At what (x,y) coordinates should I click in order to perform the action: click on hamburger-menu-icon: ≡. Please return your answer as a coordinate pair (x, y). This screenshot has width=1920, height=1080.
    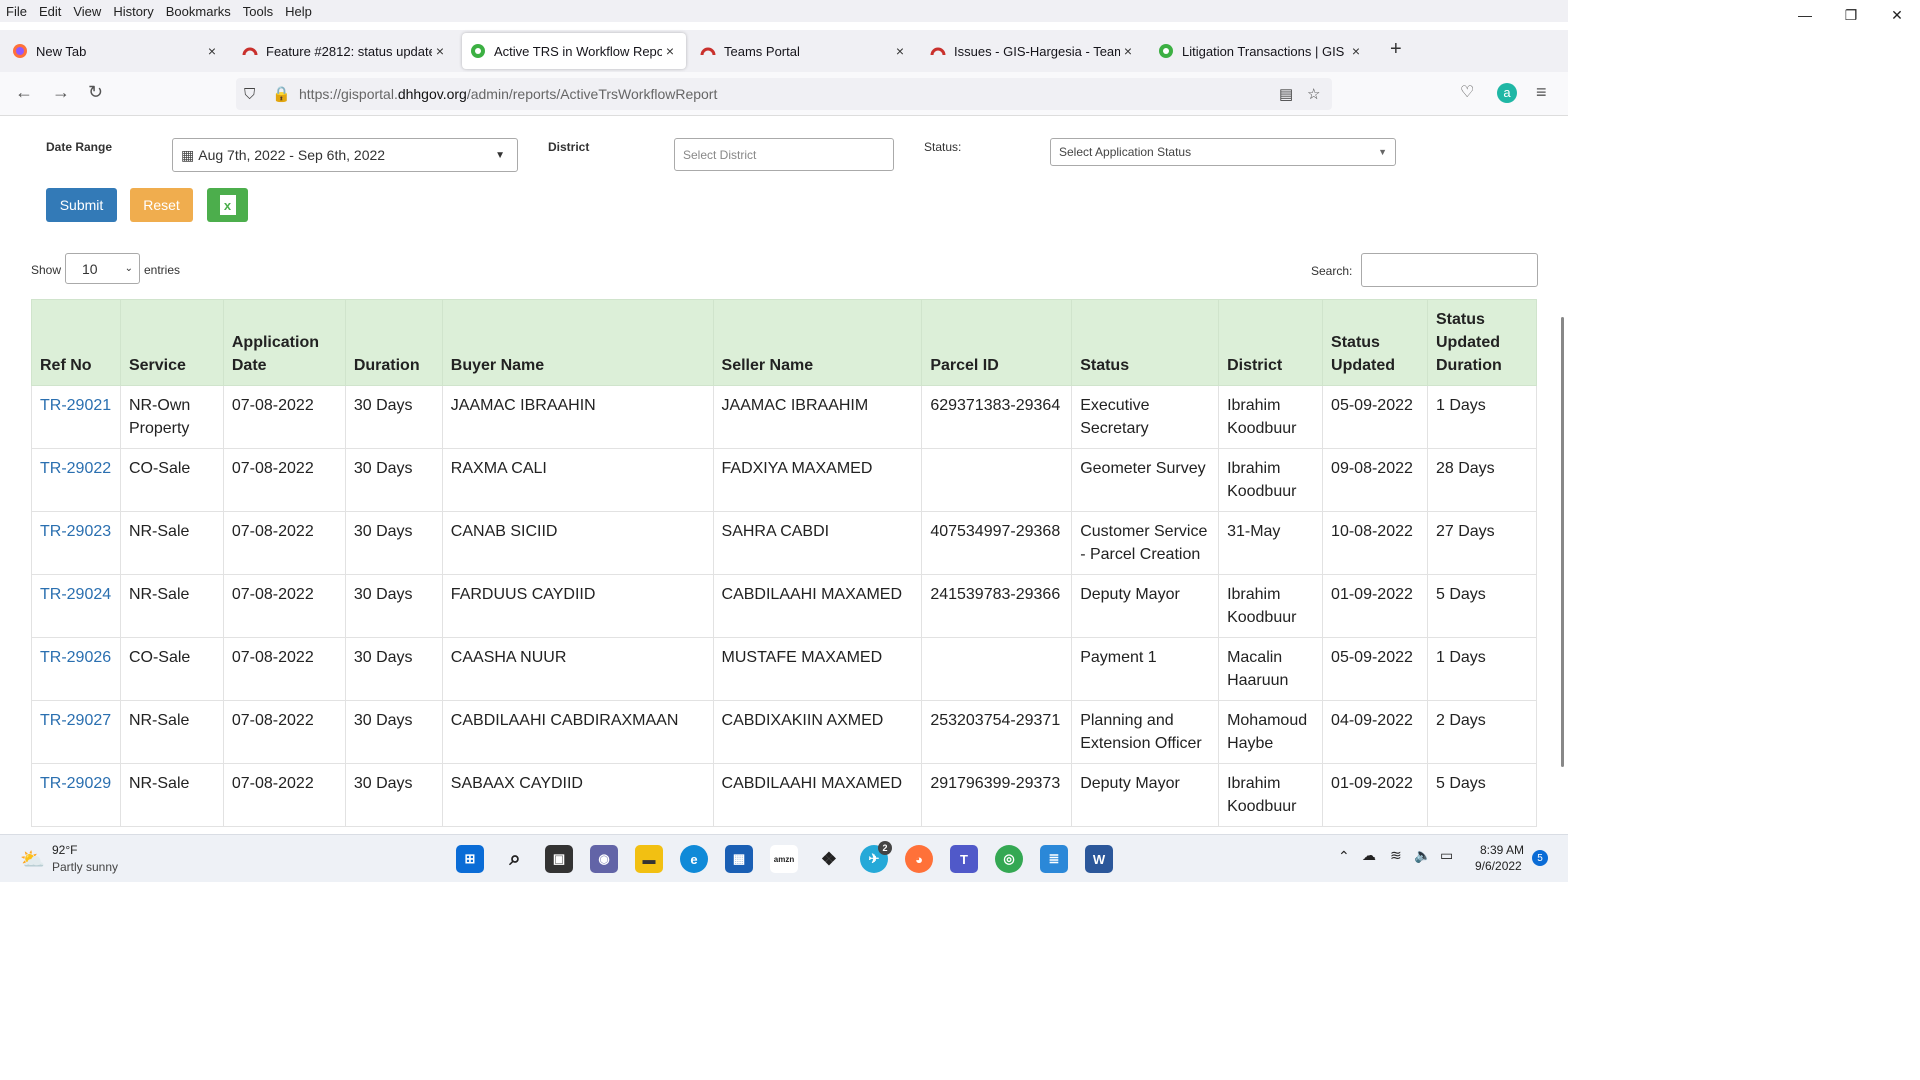
    Looking at the image, I should click on (1541, 92).